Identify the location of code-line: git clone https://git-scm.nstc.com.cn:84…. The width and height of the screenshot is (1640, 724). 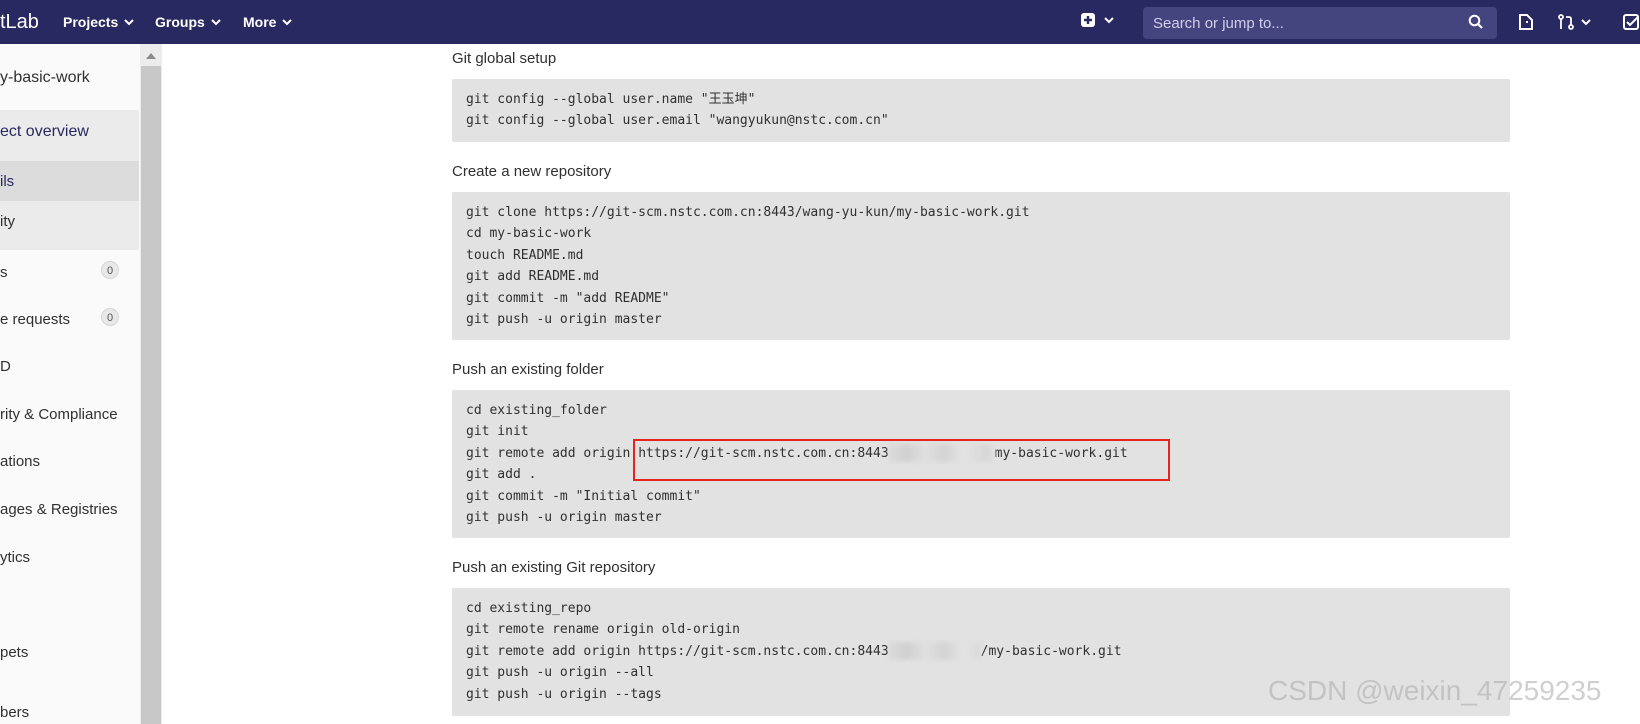
(748, 212).